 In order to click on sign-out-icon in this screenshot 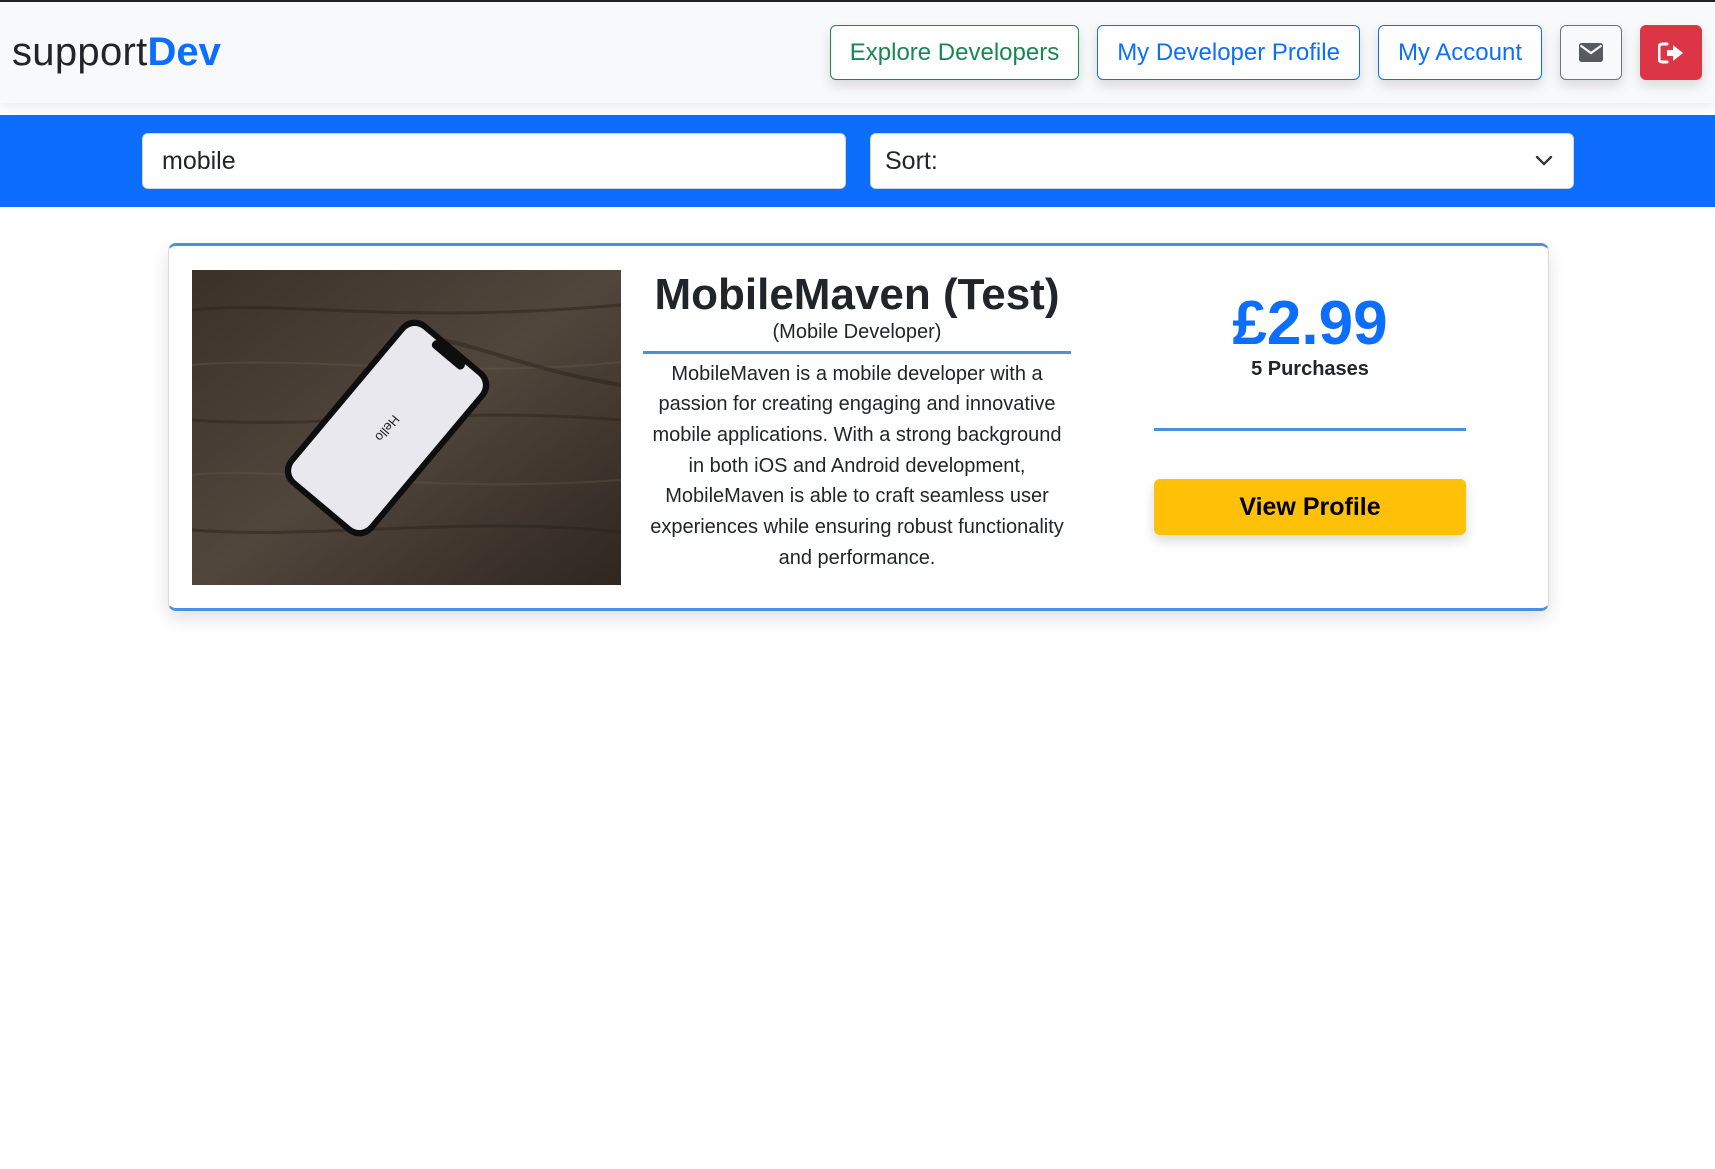, I will do `click(1670, 52)`.